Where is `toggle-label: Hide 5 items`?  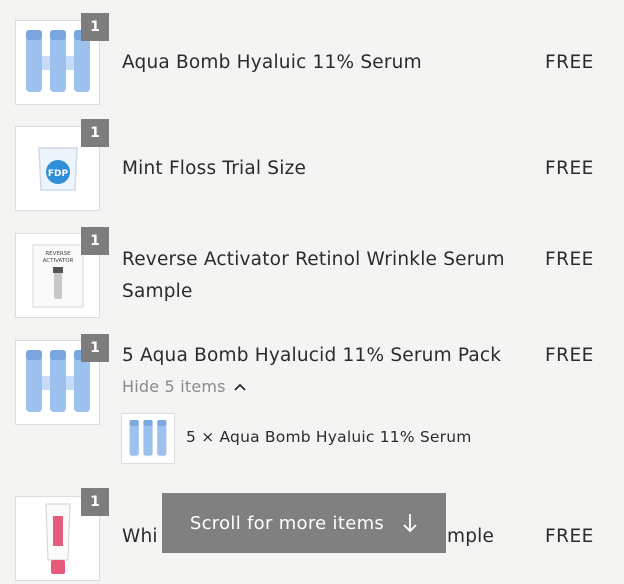
toggle-label: Hide 5 items is located at coordinates (174, 386).